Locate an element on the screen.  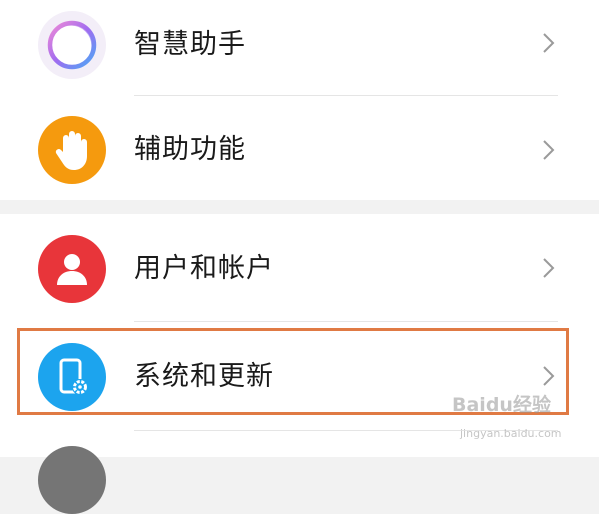
partial-item-icon is located at coordinates (72, 480).